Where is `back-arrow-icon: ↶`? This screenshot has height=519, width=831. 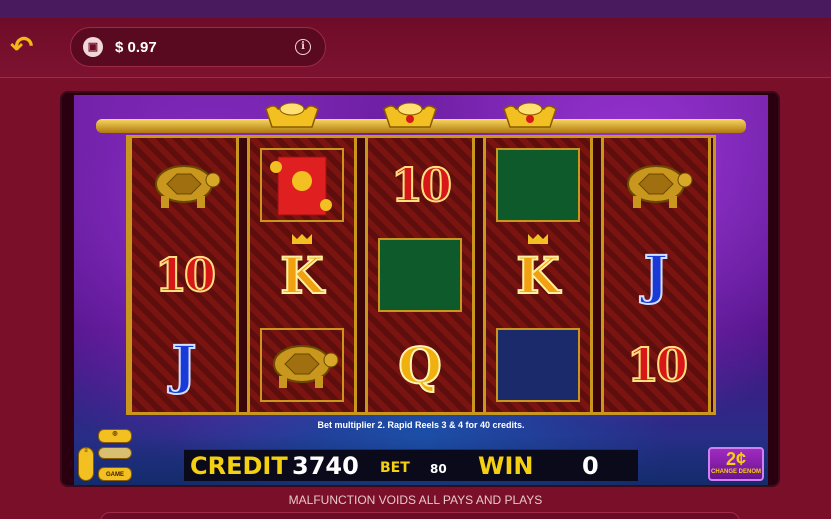
back-arrow-icon: ↶ is located at coordinates (26, 47).